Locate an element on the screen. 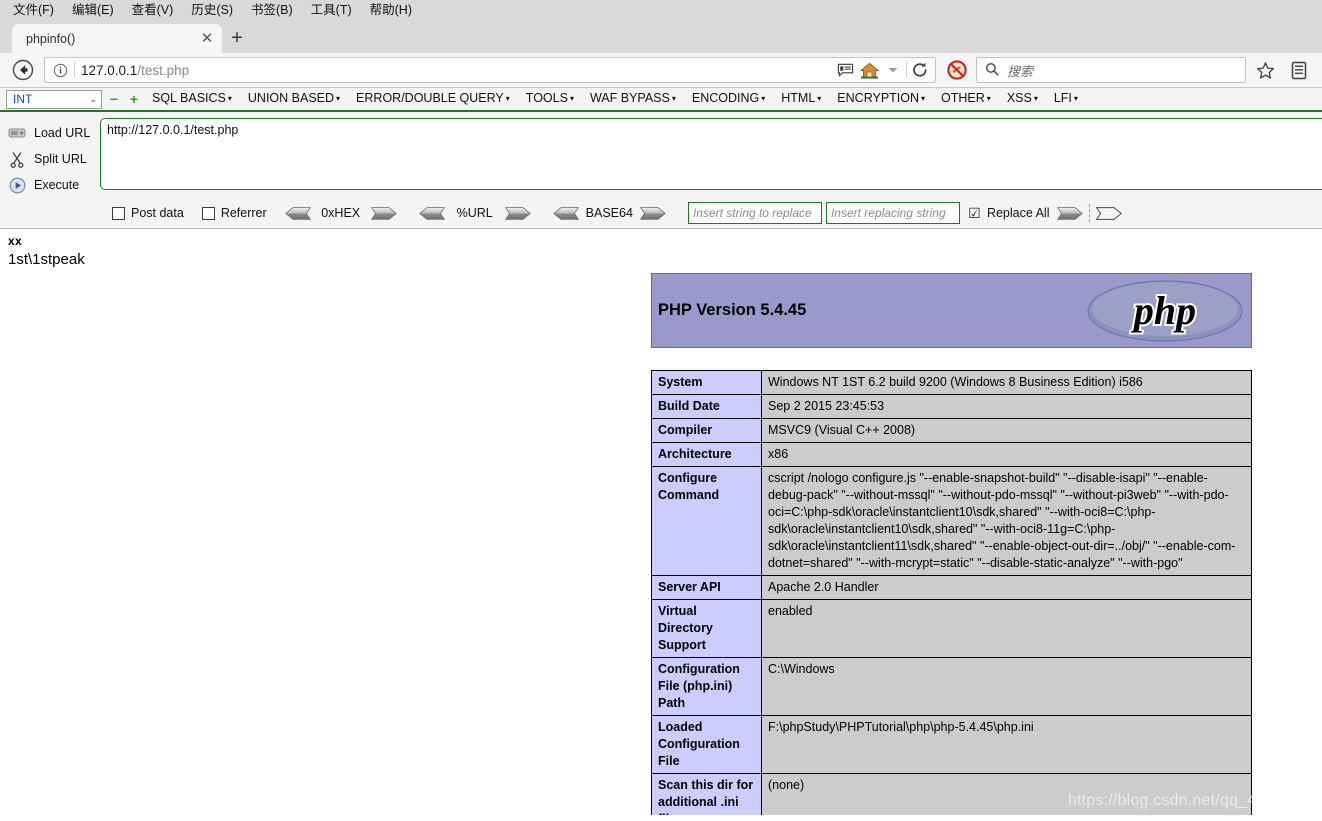 The image size is (1322, 821). table-row: Build Date Sep 2 2015 23:45:53 is located at coordinates (951, 406).